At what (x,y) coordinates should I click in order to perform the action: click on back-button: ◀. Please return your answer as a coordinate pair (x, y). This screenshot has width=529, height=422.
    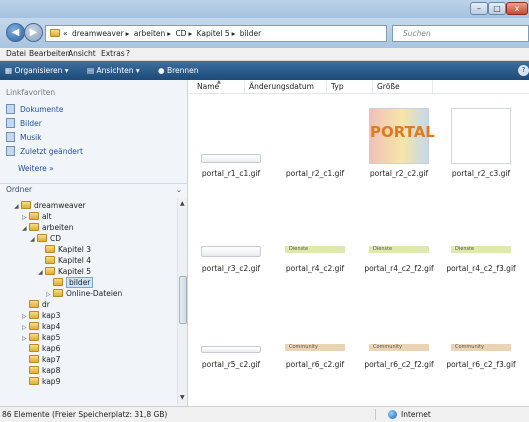
    Looking at the image, I should click on (15, 32).